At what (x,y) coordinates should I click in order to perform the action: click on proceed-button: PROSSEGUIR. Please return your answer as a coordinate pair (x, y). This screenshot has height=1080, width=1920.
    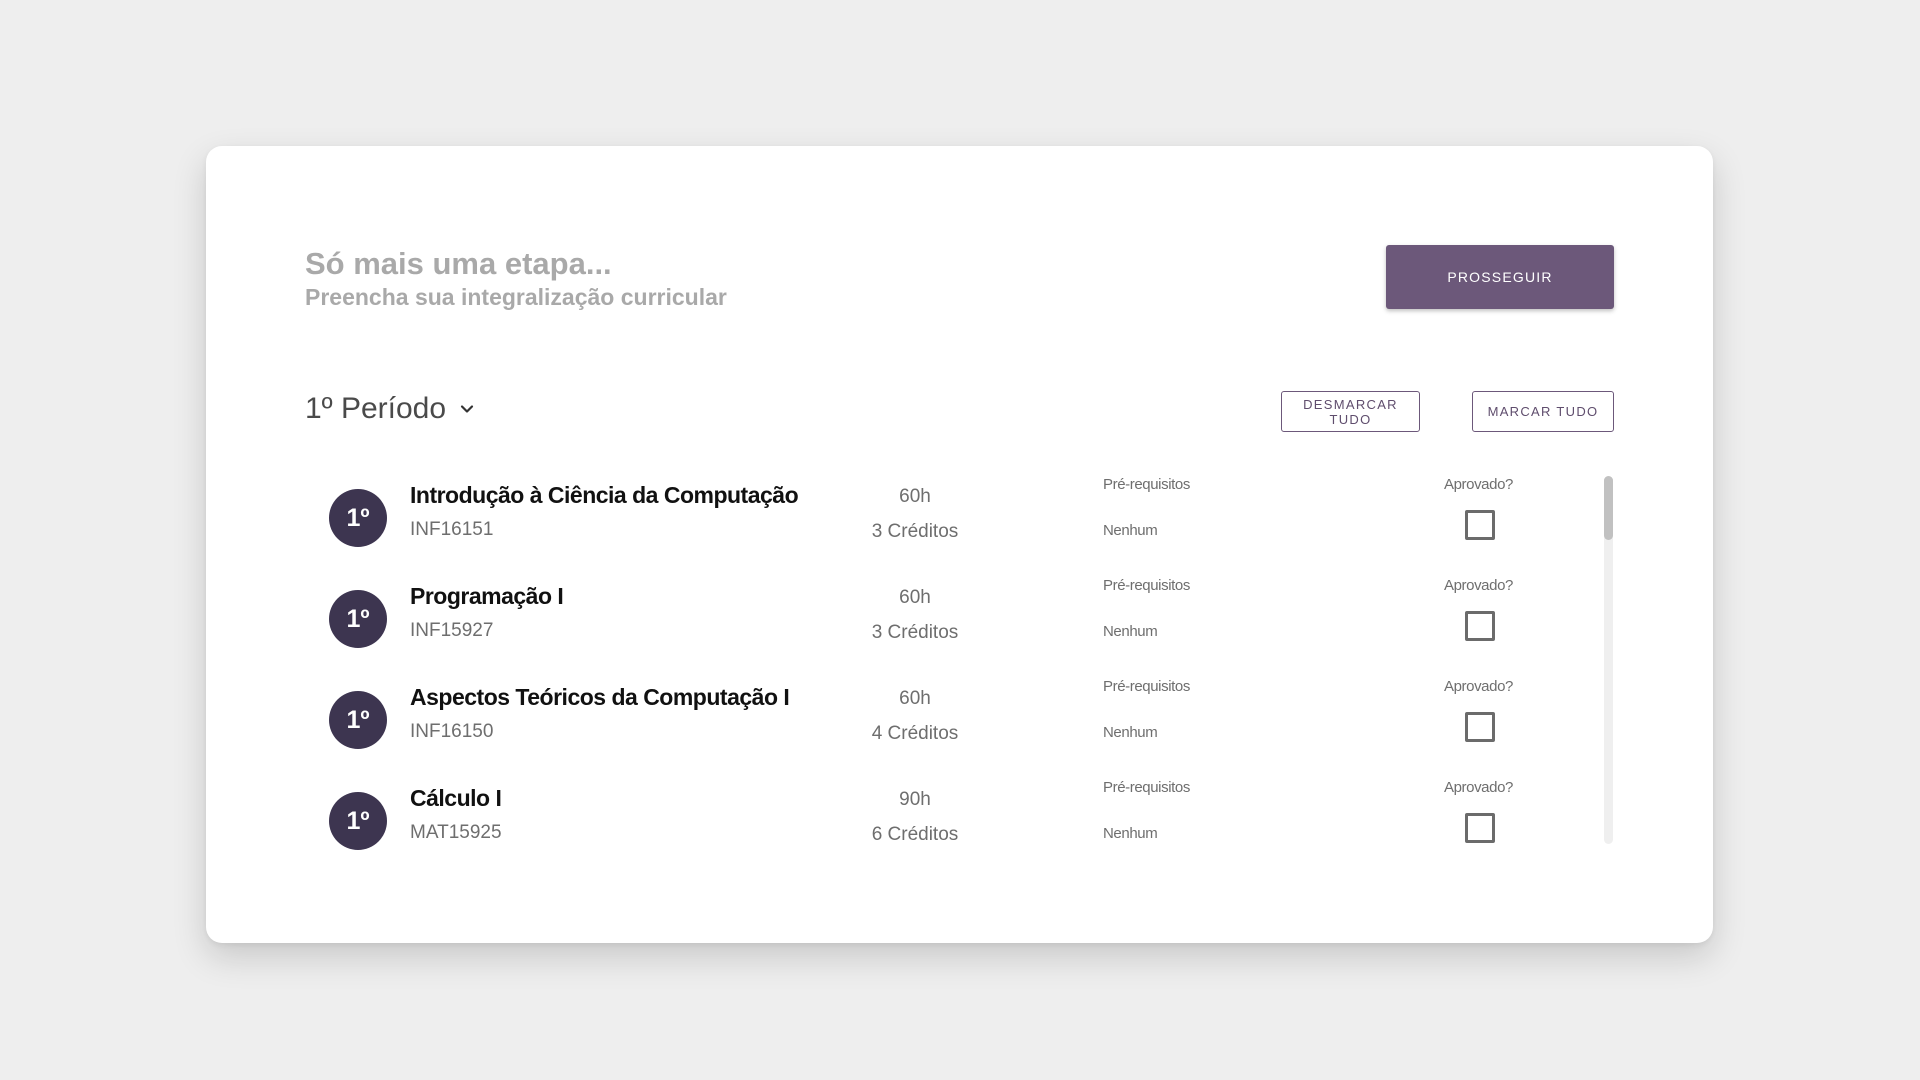
    Looking at the image, I should click on (1500, 277).